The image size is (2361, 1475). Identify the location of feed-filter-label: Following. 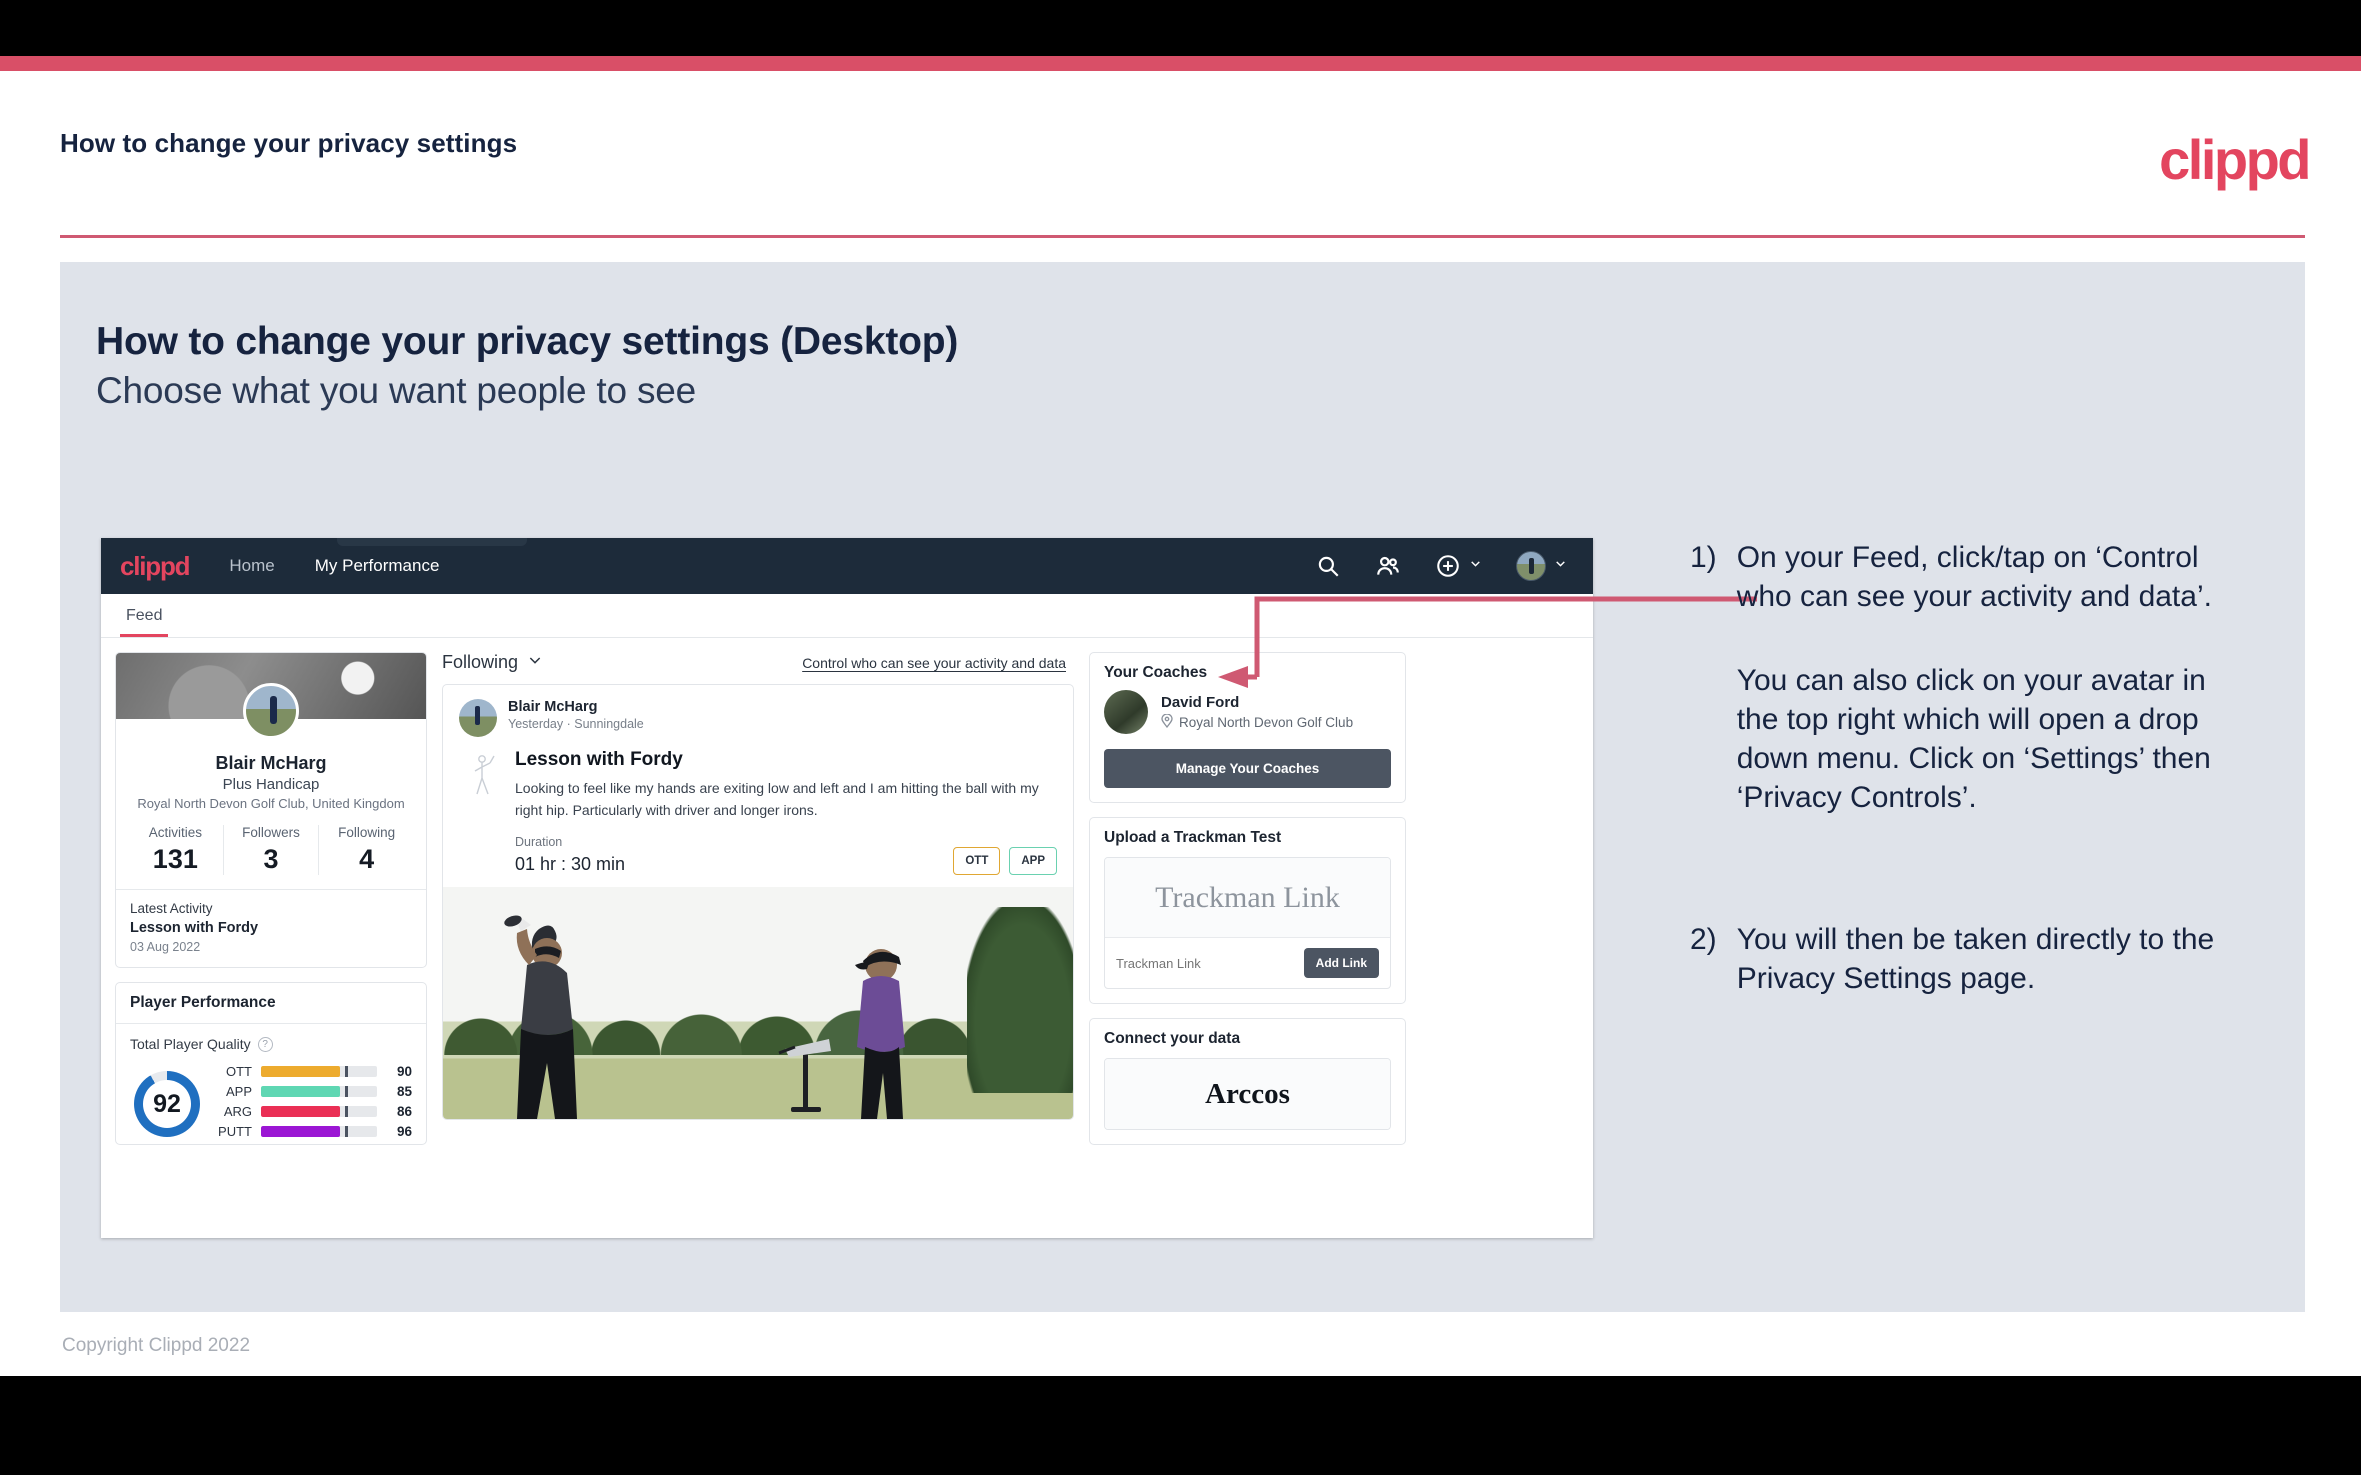
(480, 662).